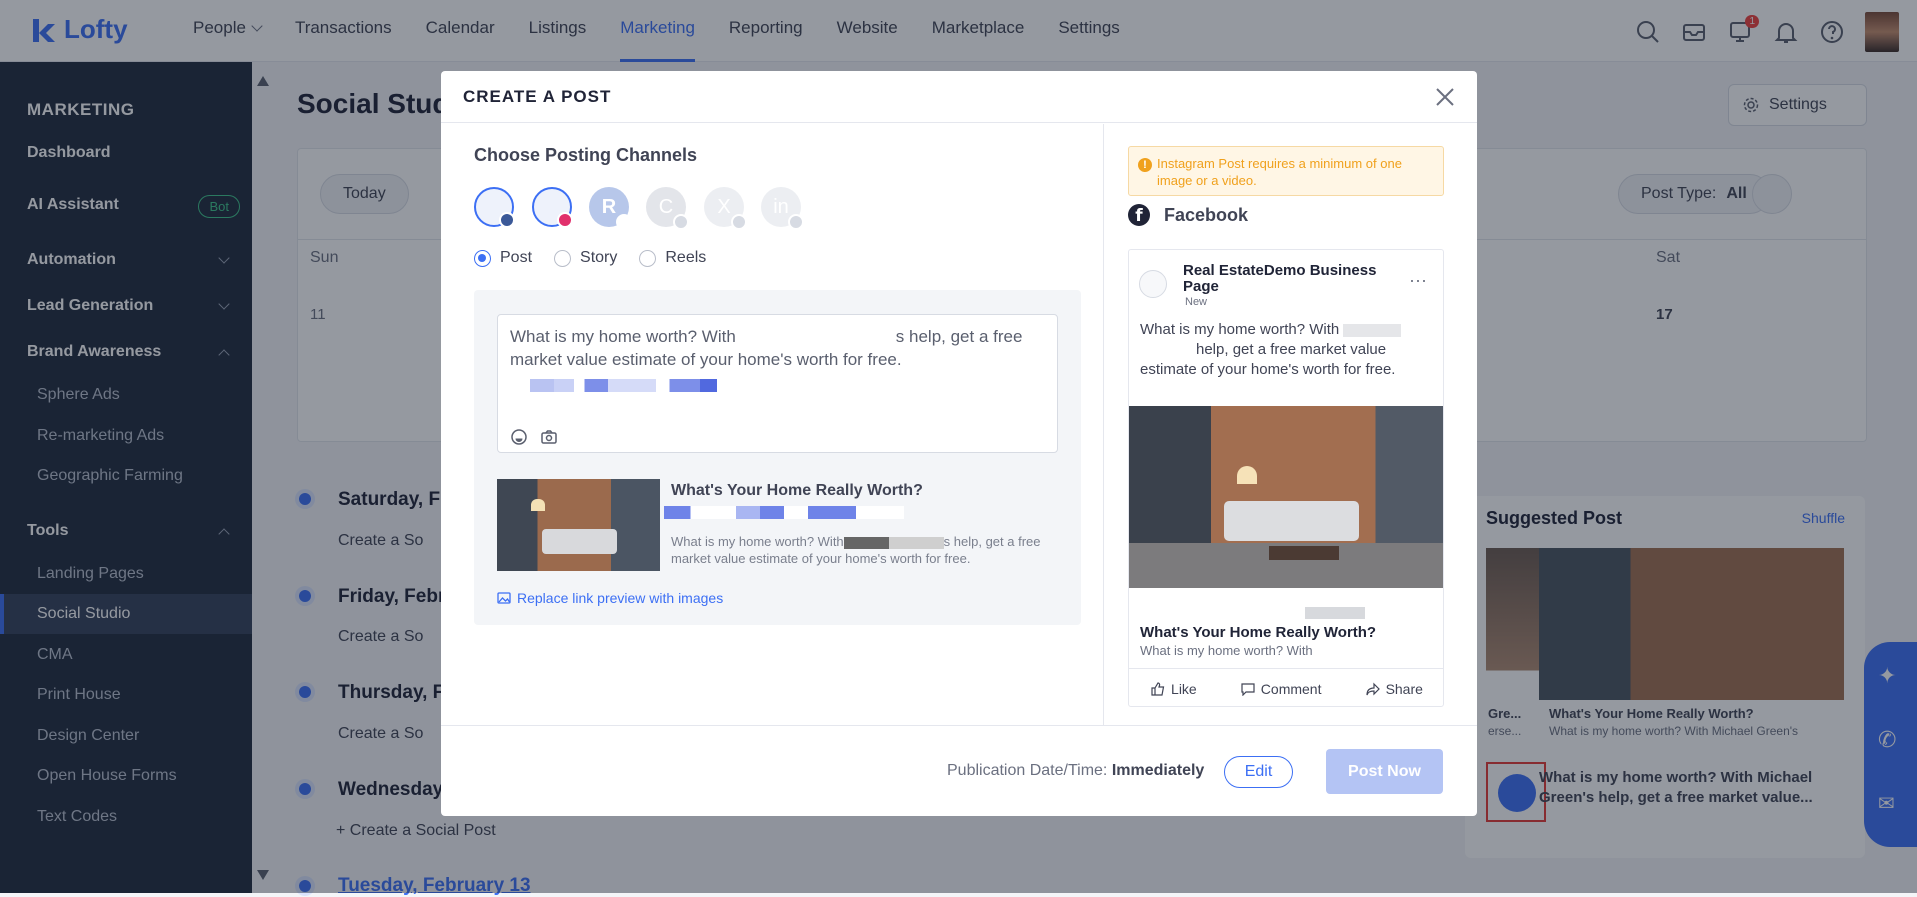  What do you see at coordinates (578, 525) in the screenshot?
I see `link-preview-image` at bounding box center [578, 525].